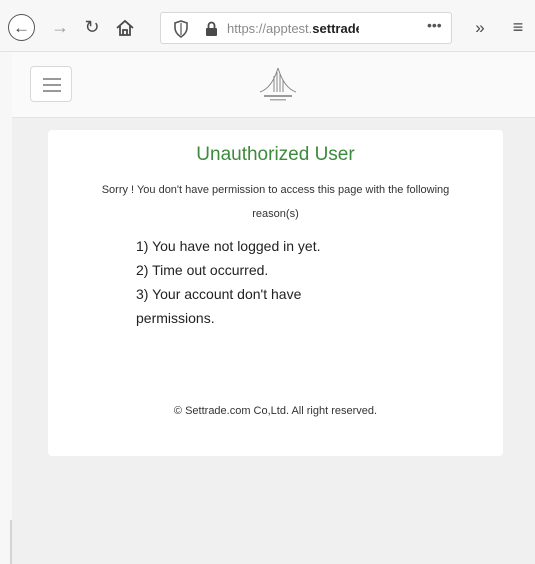  Describe the element at coordinates (125, 27) in the screenshot. I see `home-icon` at that location.